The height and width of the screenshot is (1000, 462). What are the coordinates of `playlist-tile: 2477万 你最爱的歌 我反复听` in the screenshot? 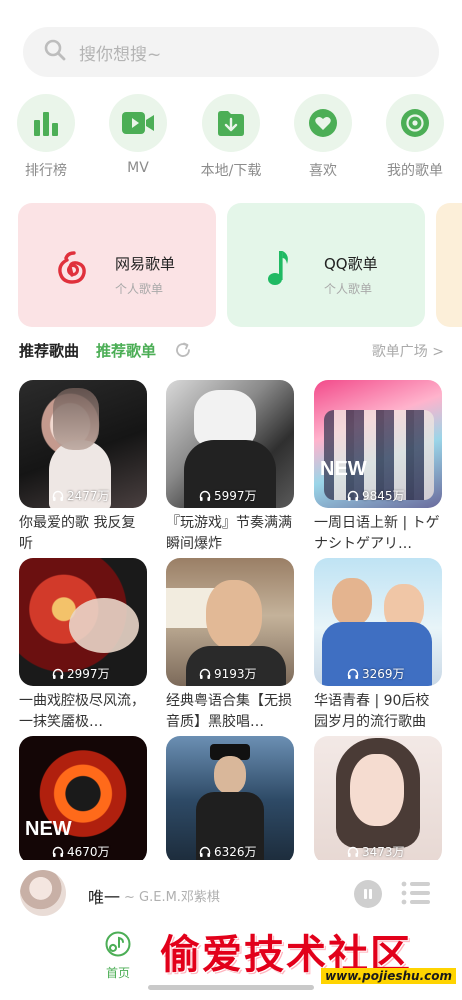 It's located at (83, 467).